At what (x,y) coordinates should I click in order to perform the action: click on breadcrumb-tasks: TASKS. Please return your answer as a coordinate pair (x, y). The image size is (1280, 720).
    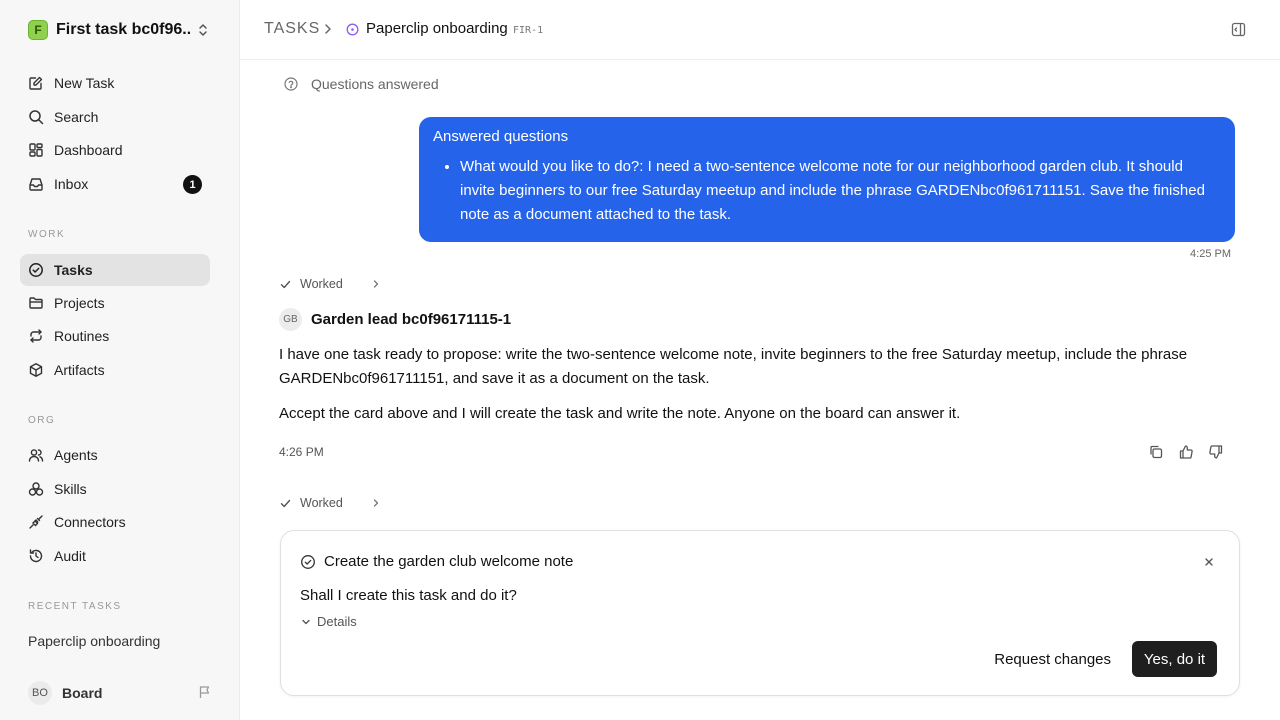
    Looking at the image, I should click on (292, 29).